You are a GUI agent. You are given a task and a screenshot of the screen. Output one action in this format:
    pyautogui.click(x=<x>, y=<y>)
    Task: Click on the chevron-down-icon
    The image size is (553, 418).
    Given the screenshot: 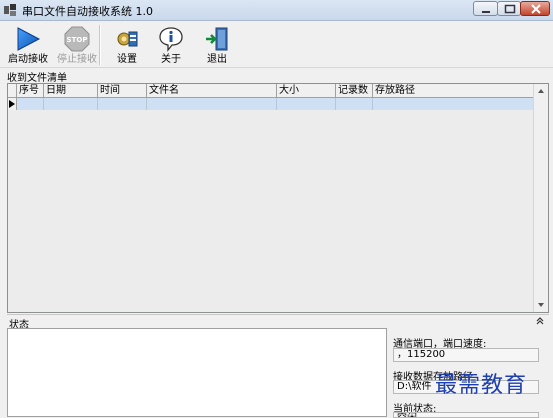 What is the action you would take?
    pyautogui.click(x=541, y=305)
    